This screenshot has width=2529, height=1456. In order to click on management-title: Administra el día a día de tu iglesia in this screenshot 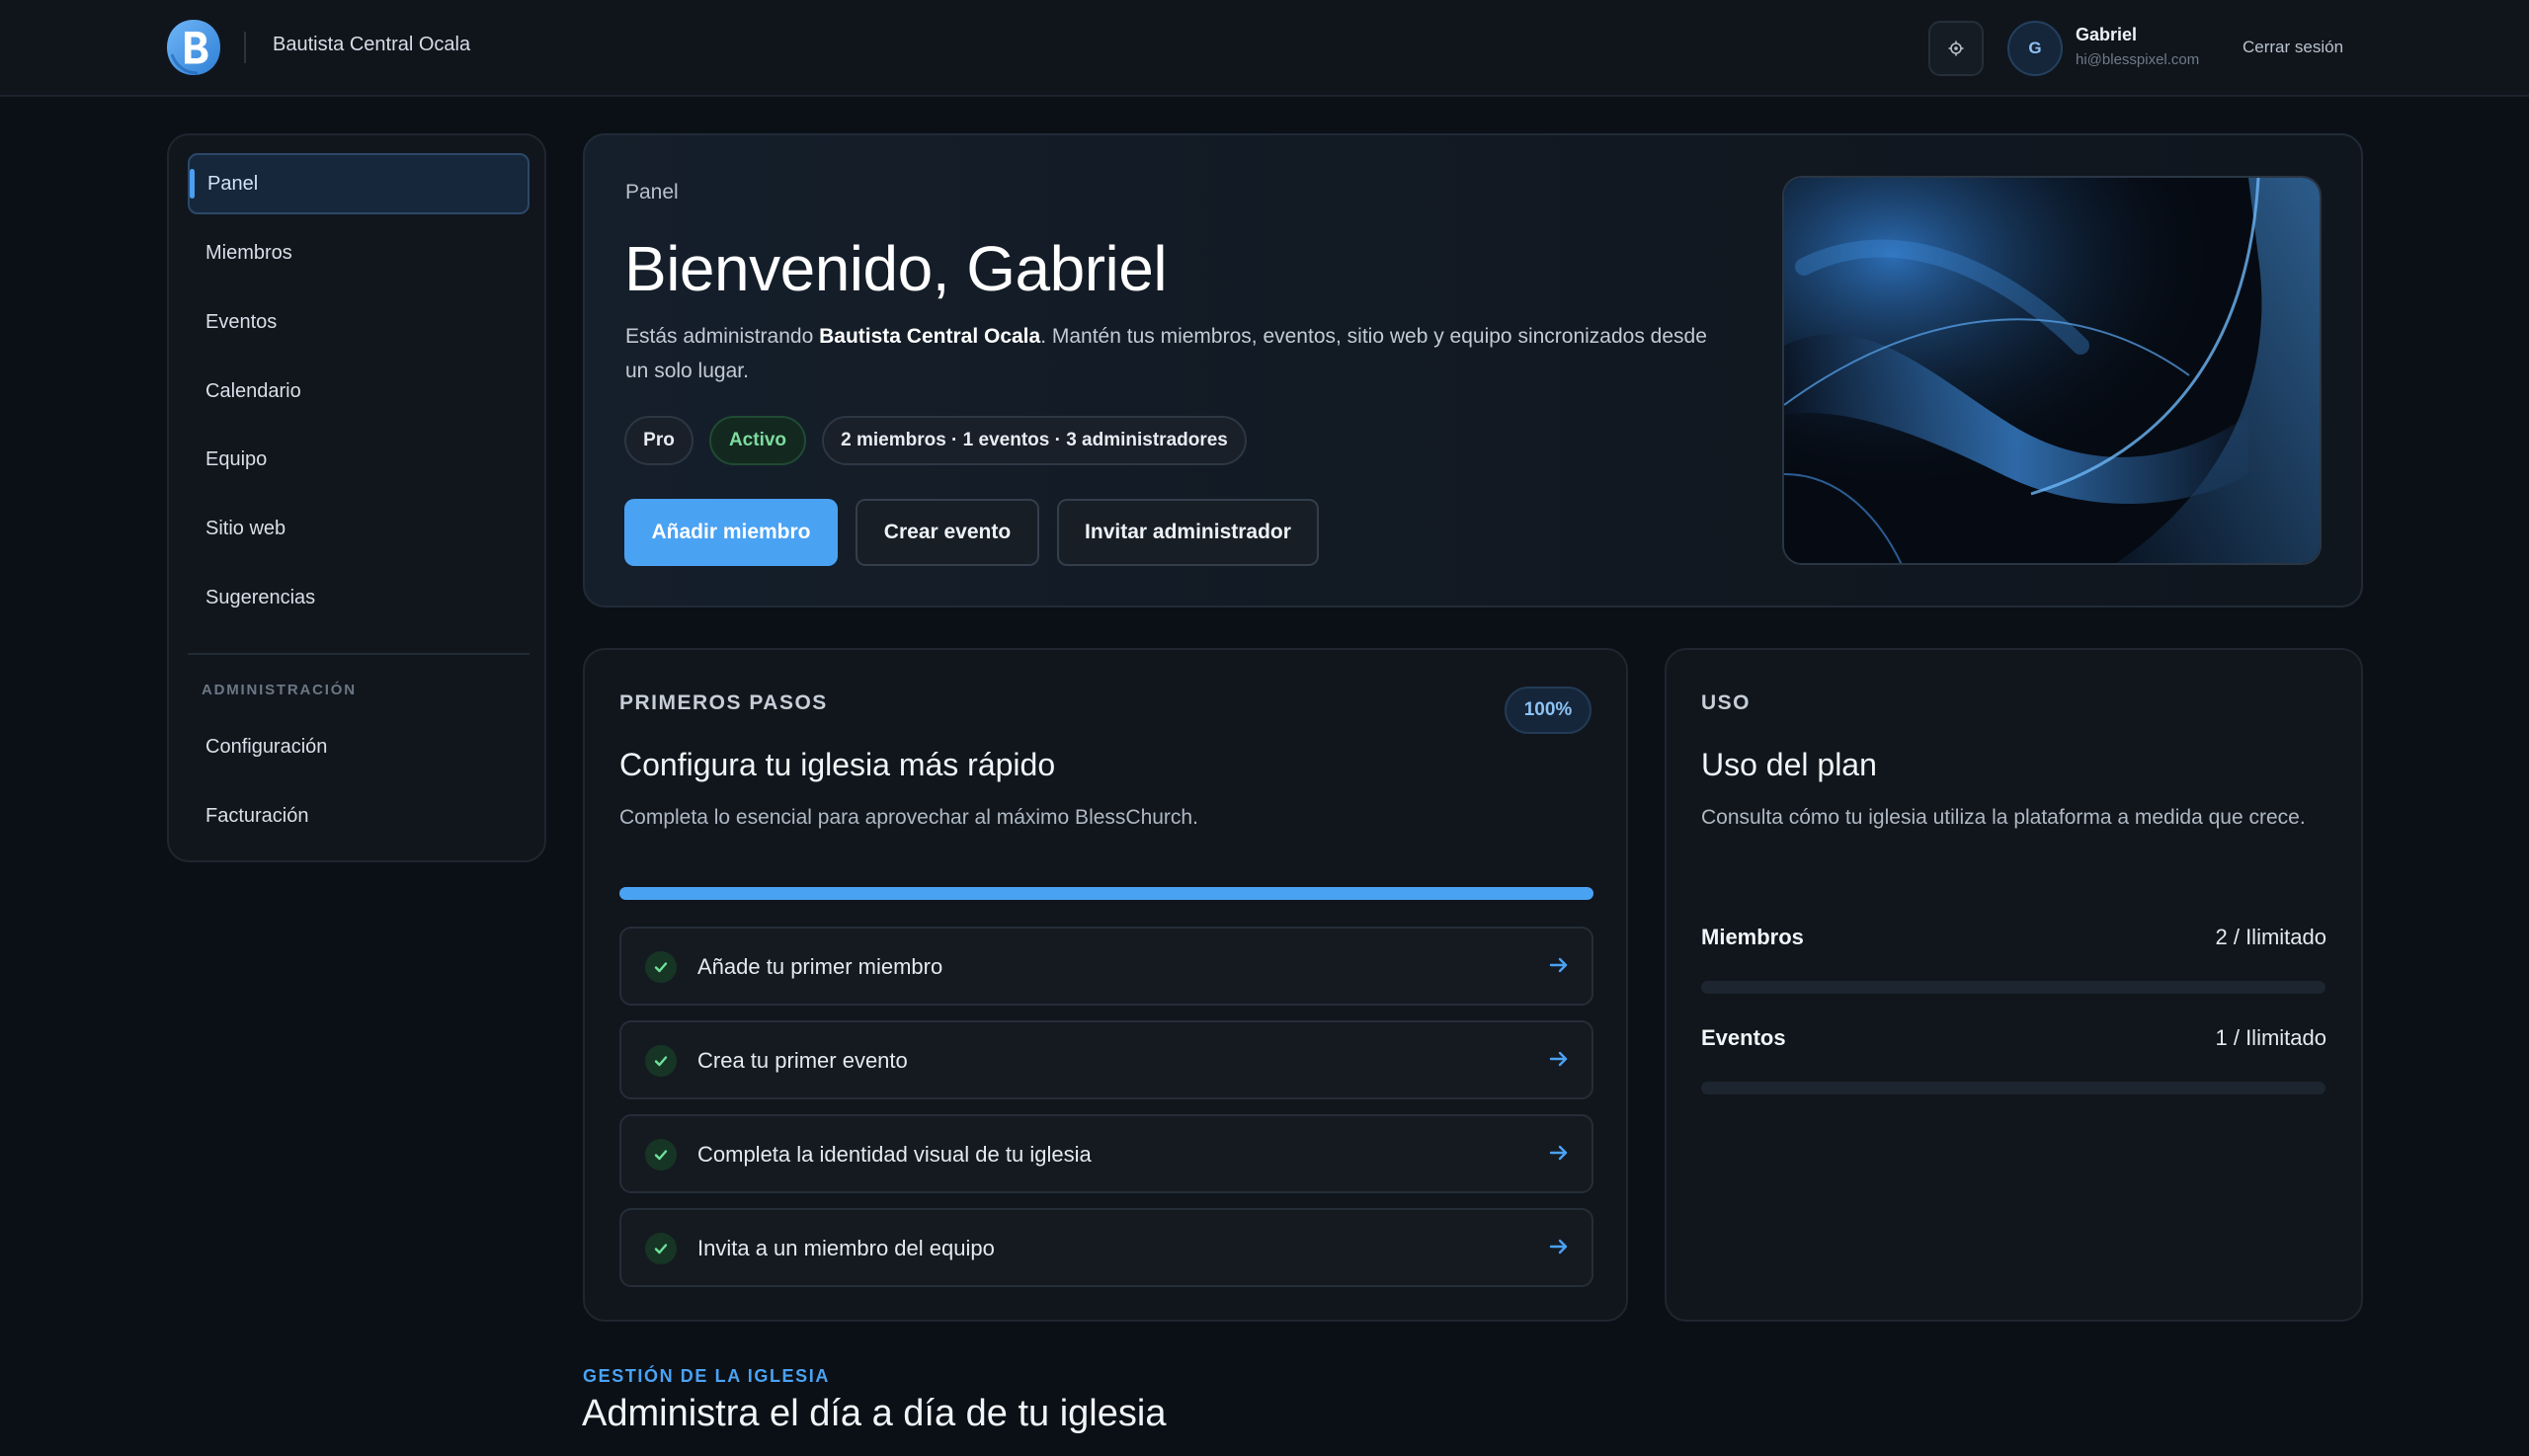, I will do `click(874, 1413)`.